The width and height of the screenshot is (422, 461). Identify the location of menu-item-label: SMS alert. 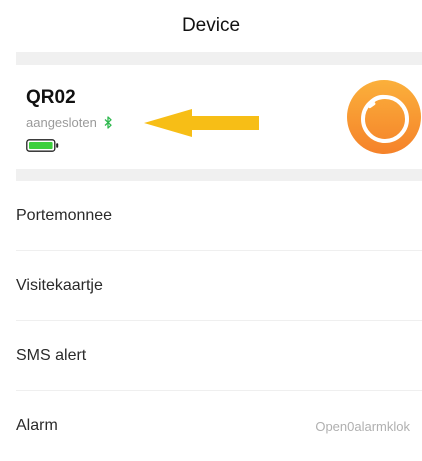
(51, 355).